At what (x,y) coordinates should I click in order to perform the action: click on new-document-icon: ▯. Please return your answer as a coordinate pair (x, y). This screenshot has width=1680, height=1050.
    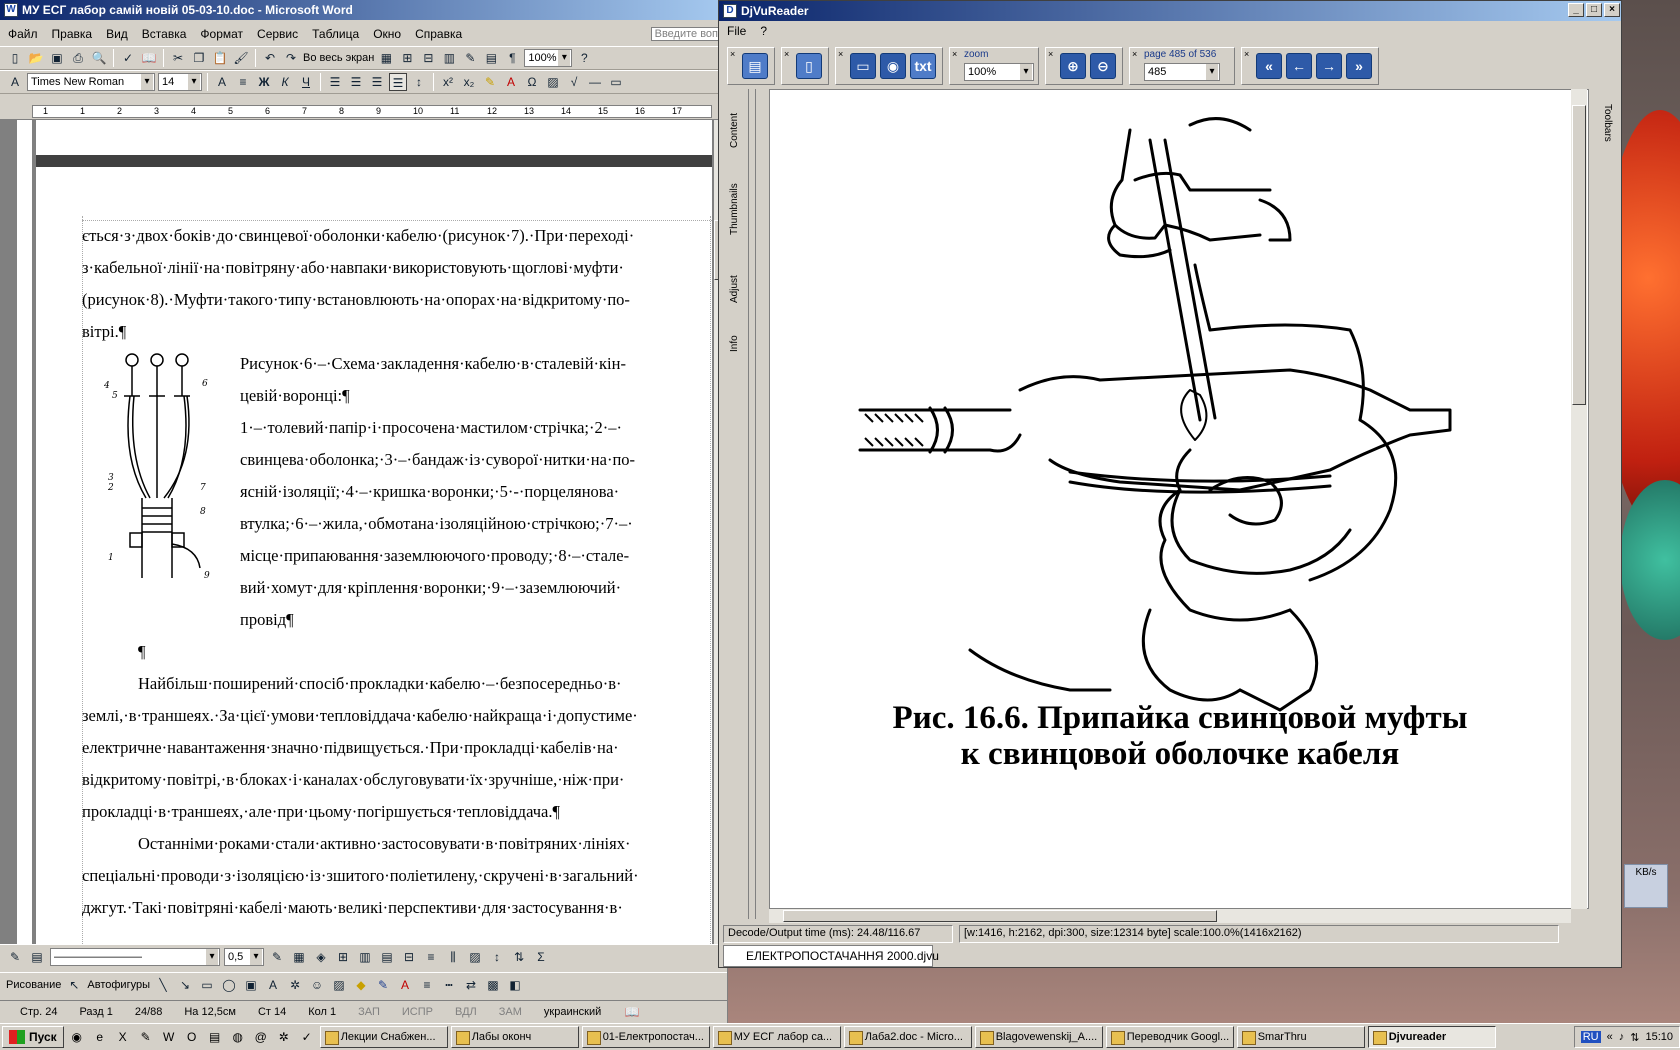
    Looking at the image, I should click on (15, 58).